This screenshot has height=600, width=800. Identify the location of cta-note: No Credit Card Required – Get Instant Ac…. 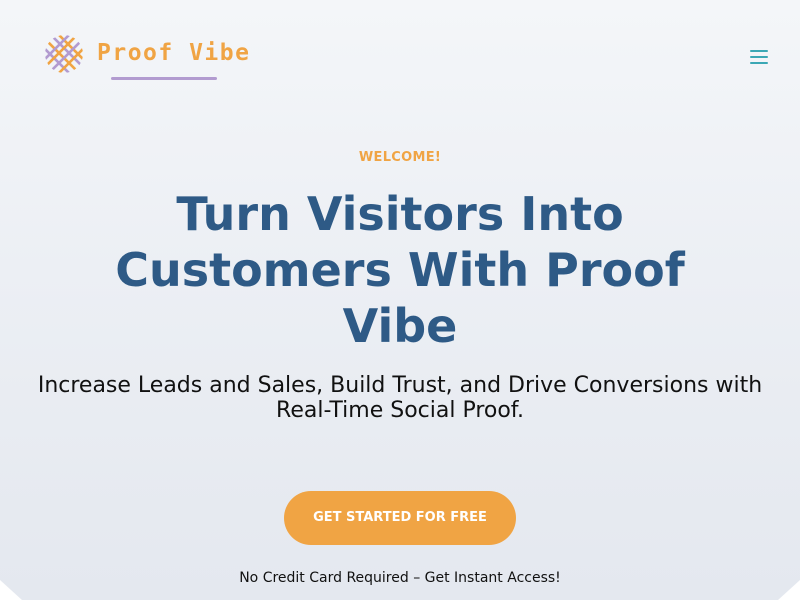
(400, 578).